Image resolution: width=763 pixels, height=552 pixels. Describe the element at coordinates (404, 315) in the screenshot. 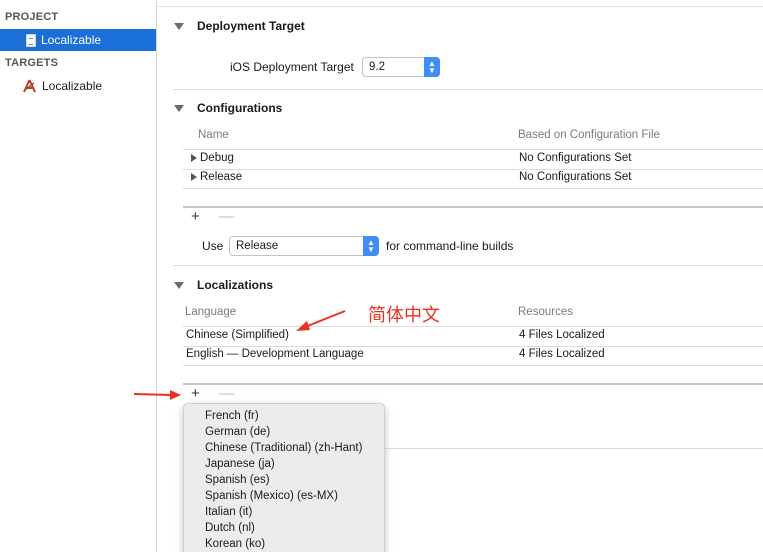

I see `annotation-label: 简体中文` at that location.